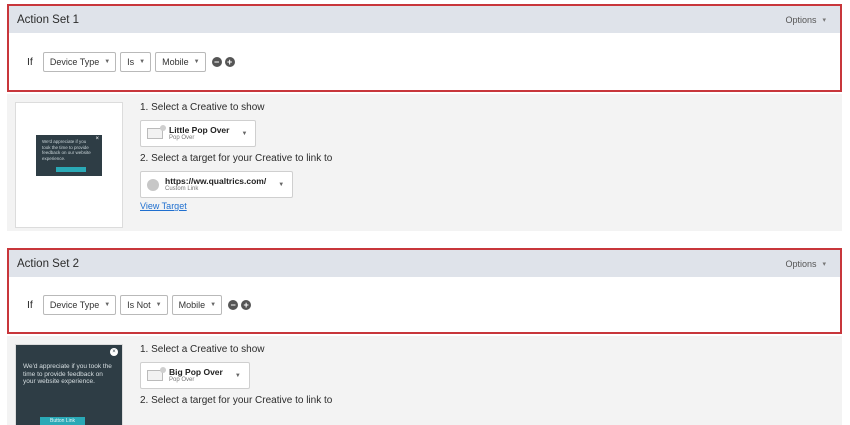  I want to click on target-type: Custom Link, so click(182, 189).